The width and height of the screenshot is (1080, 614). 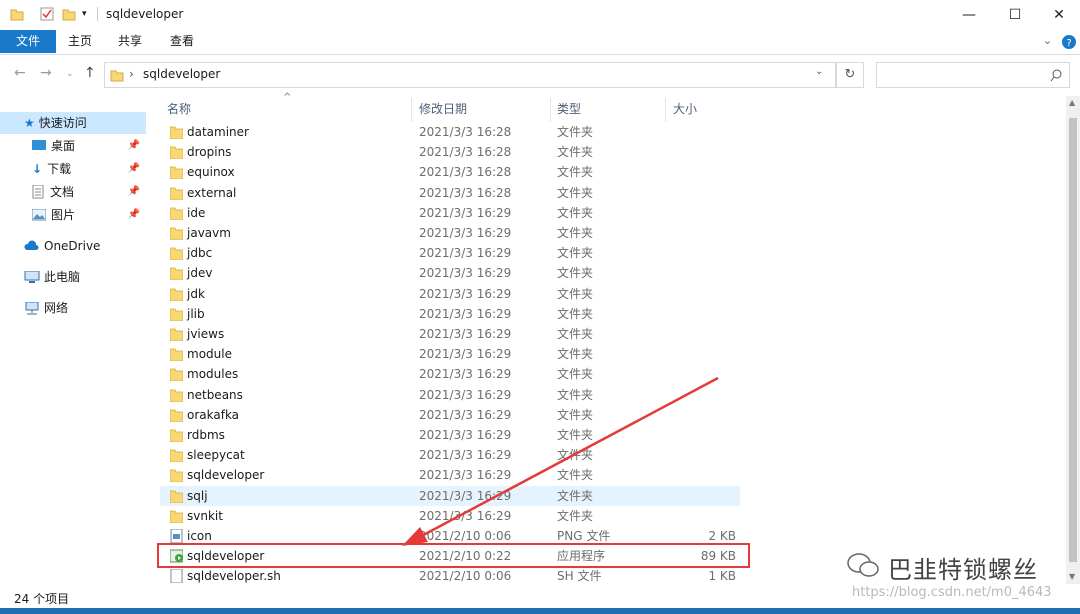 I want to click on watermark-url: https://blog.csdn.net/m0_4643, so click(x=952, y=592).